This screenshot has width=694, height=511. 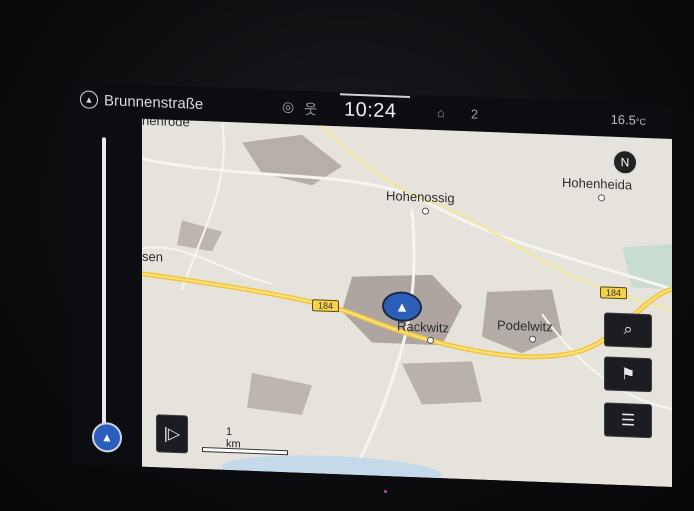 I want to click on clock-indicator-line, so click(x=375, y=95).